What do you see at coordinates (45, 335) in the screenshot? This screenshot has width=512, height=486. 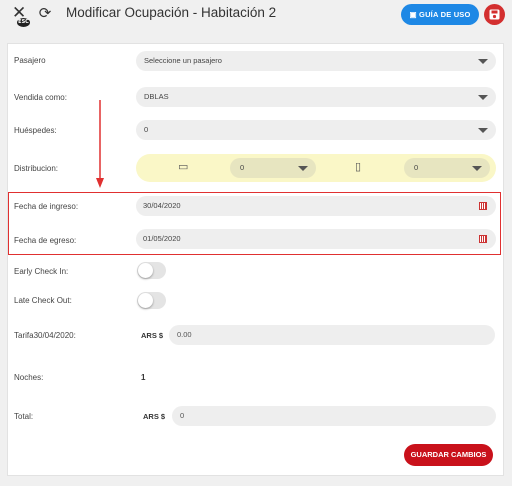 I see `tarifa-label: Tarifa30/04/2020:` at bounding box center [45, 335].